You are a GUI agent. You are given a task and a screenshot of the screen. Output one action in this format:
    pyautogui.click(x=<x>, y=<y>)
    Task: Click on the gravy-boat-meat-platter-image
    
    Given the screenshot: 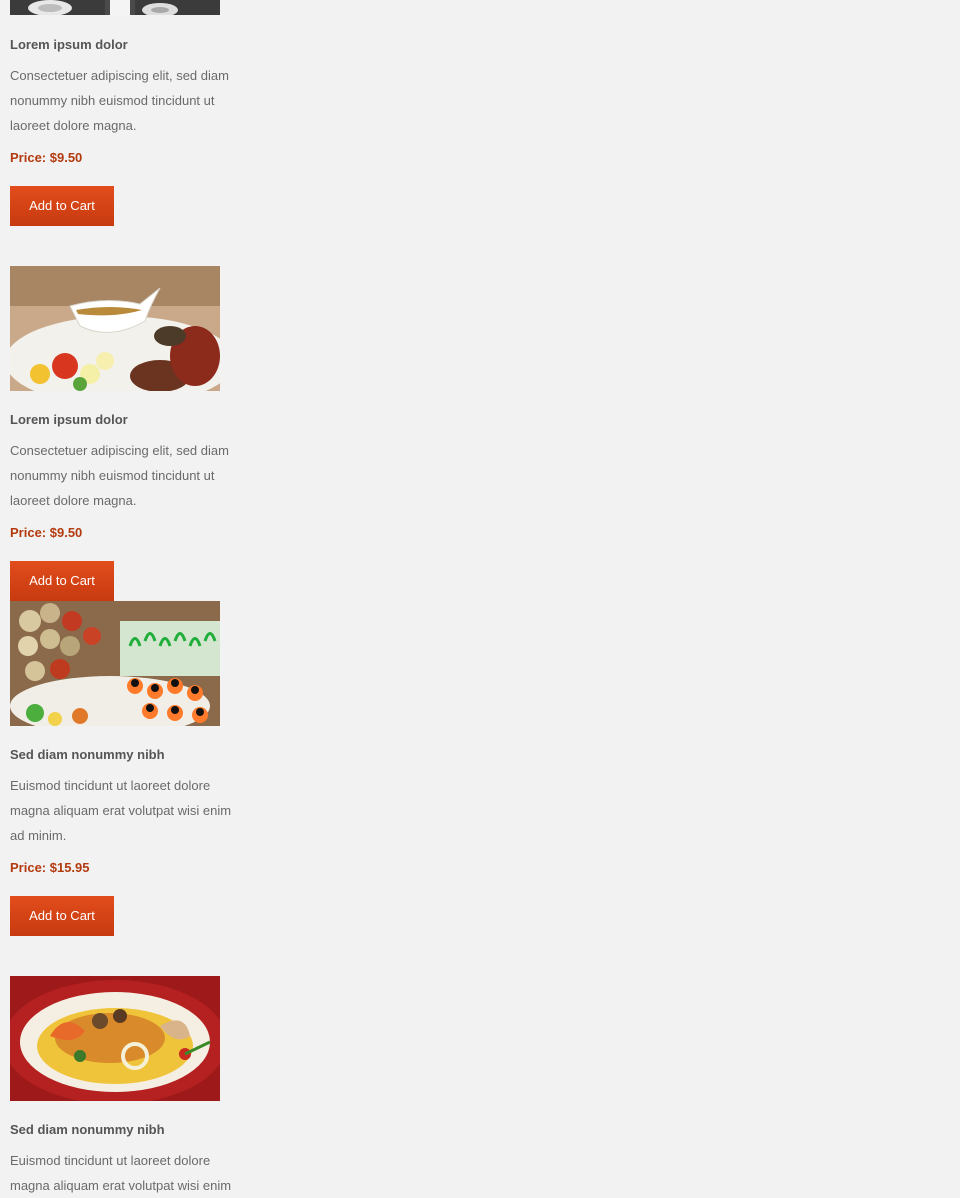 What is the action you would take?
    pyautogui.click(x=115, y=328)
    